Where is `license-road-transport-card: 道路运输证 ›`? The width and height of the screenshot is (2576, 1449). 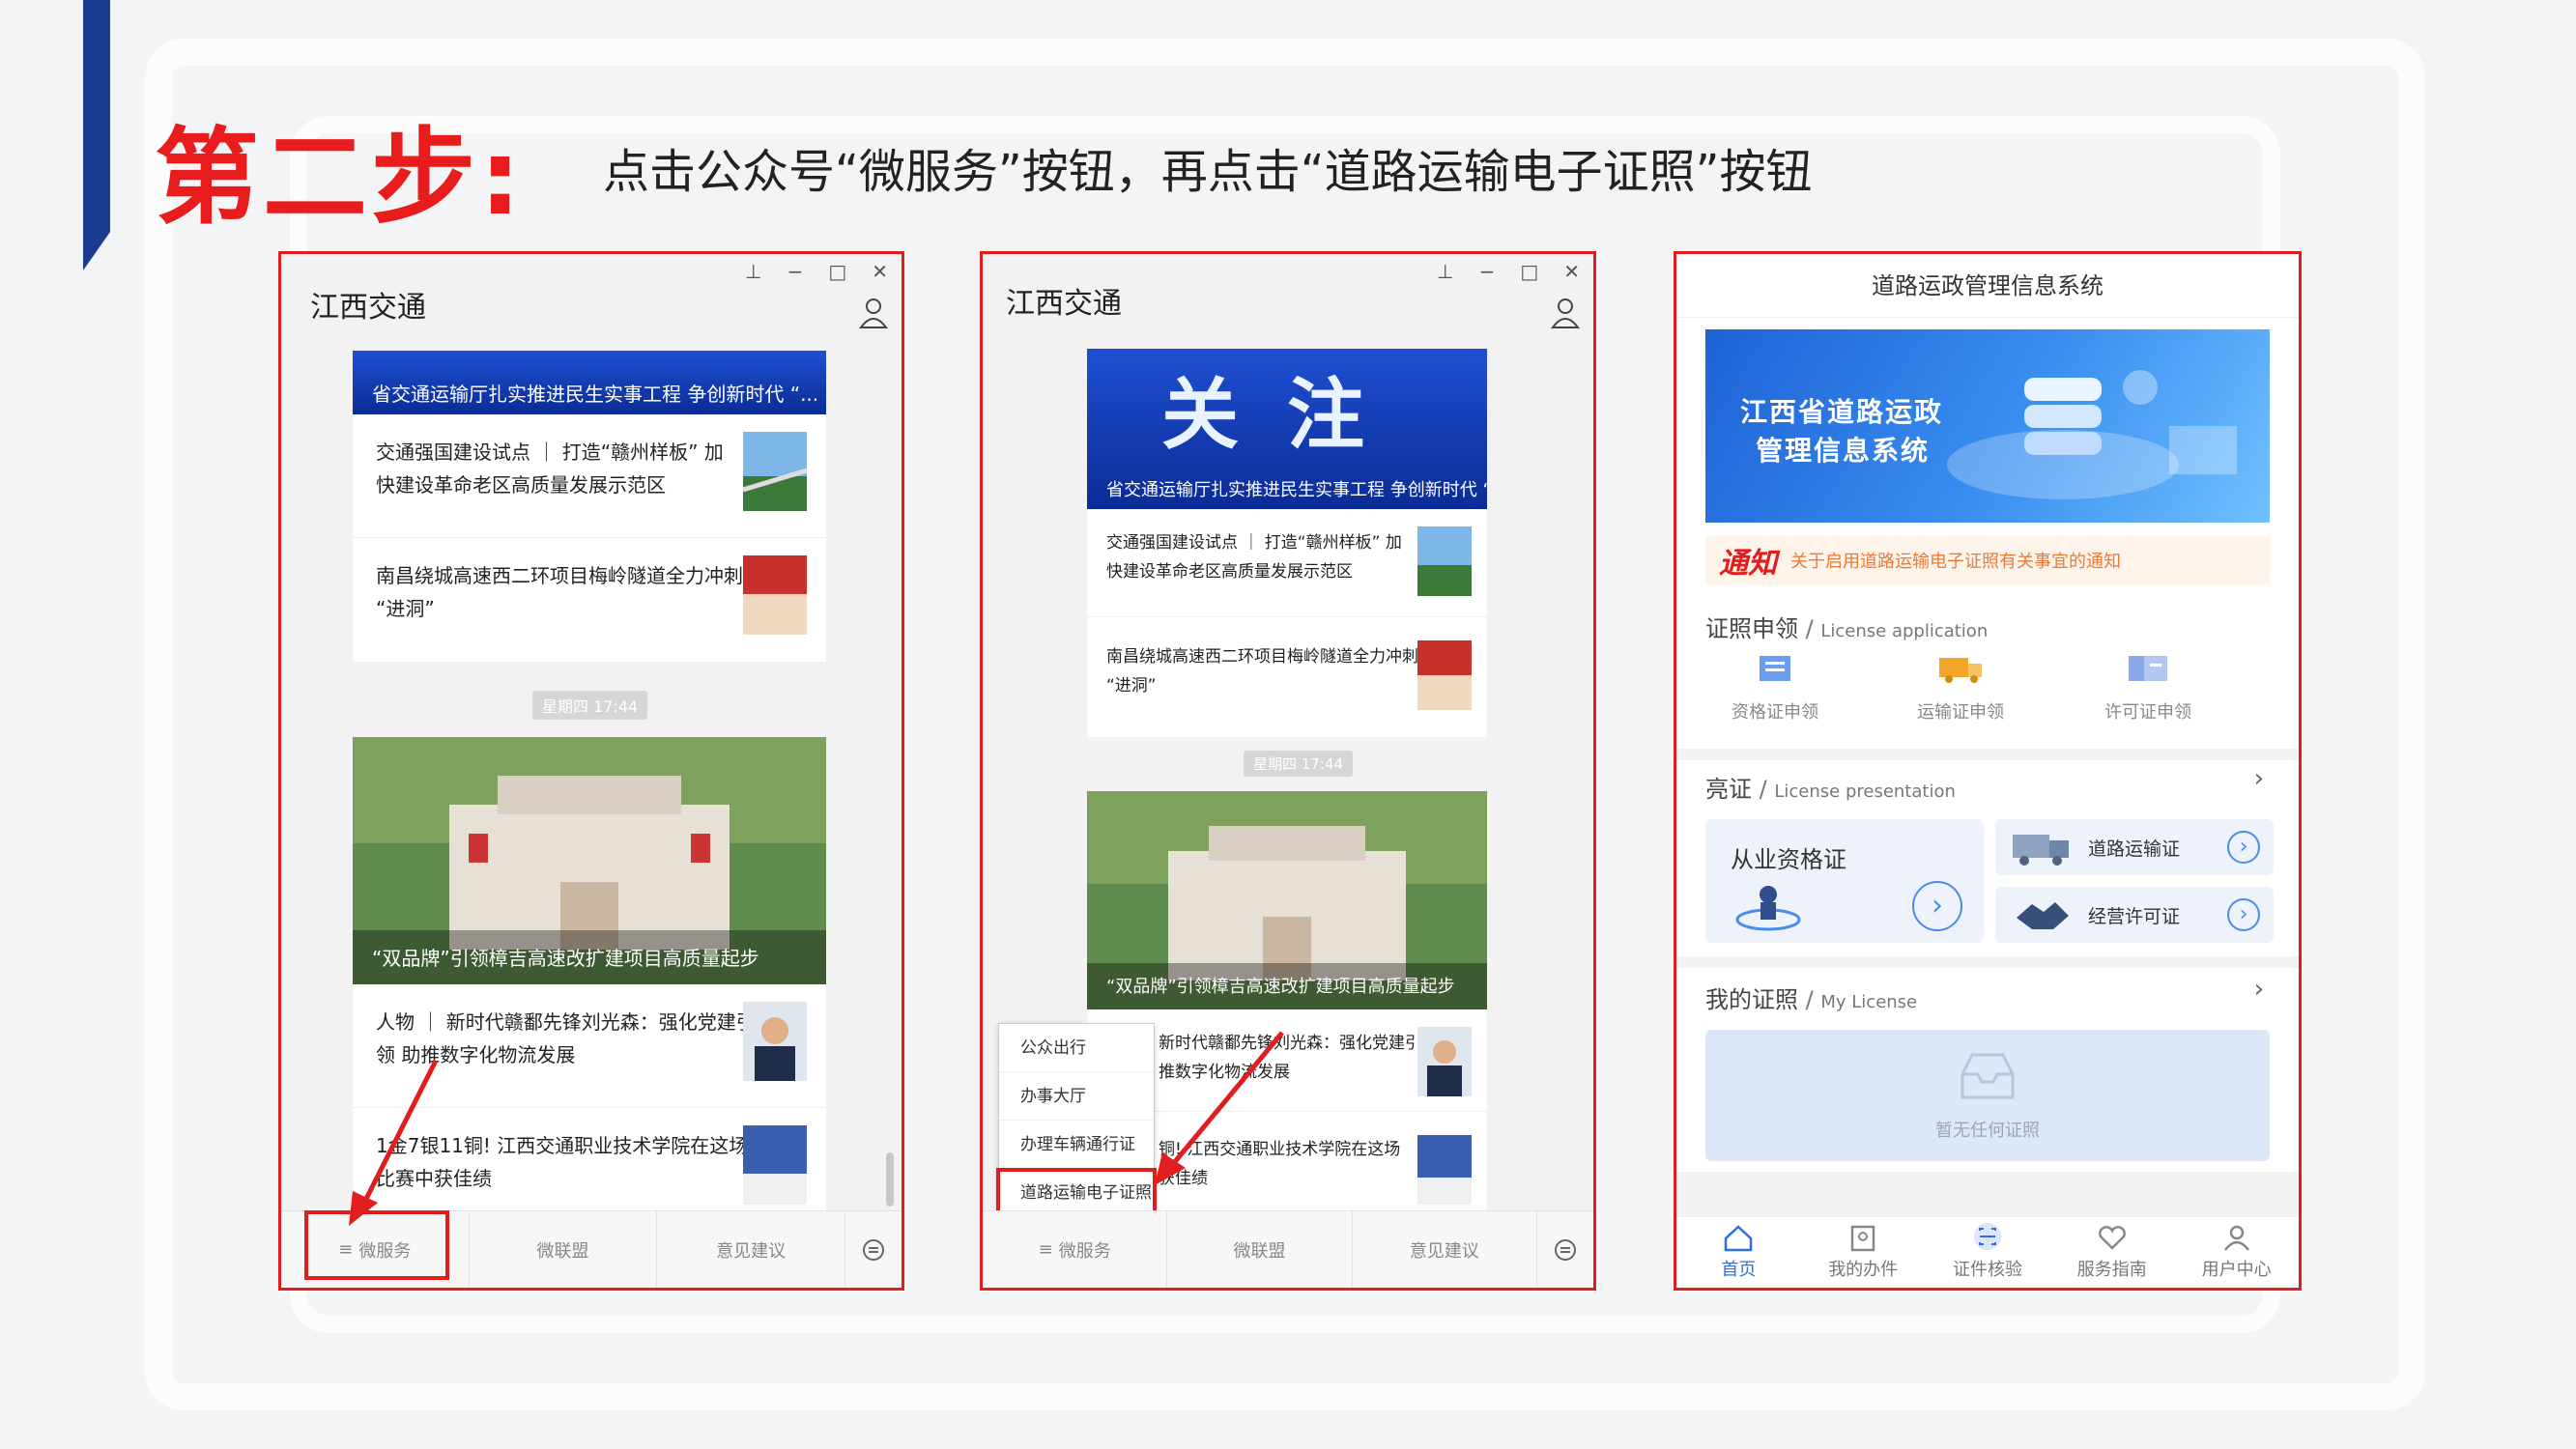 license-road-transport-card: 道路运输证 › is located at coordinates (2135, 847).